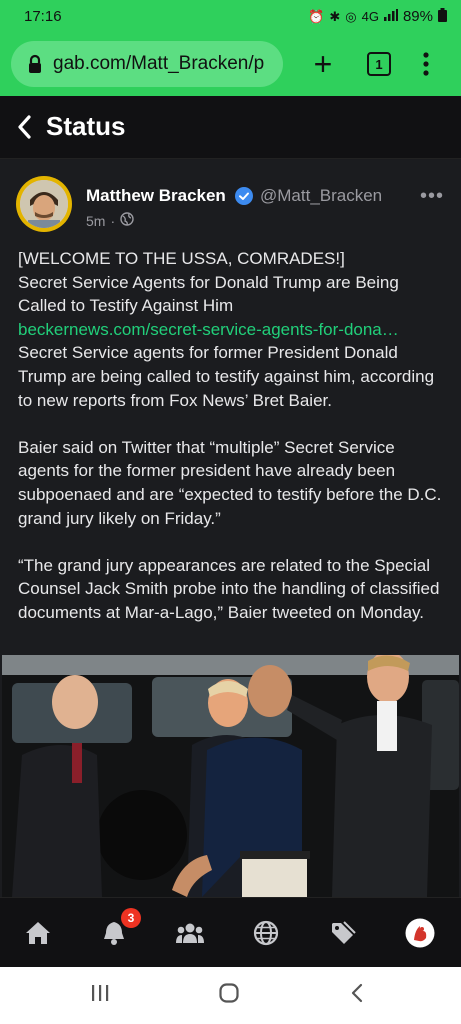  I want to click on browser-toolbar: gab.com/Matt_Bracken/p + 1, so click(230, 65).